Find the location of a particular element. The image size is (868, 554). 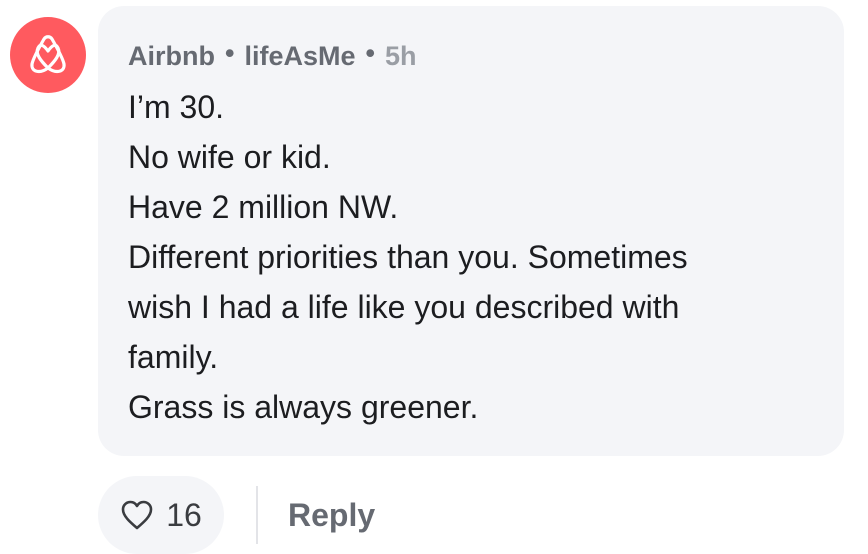

like-button: 16 is located at coordinates (161, 515).